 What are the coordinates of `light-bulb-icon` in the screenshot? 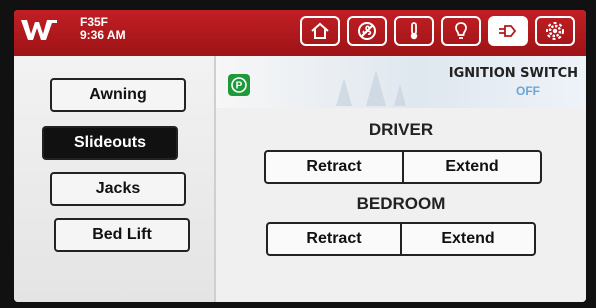 It's located at (461, 30).